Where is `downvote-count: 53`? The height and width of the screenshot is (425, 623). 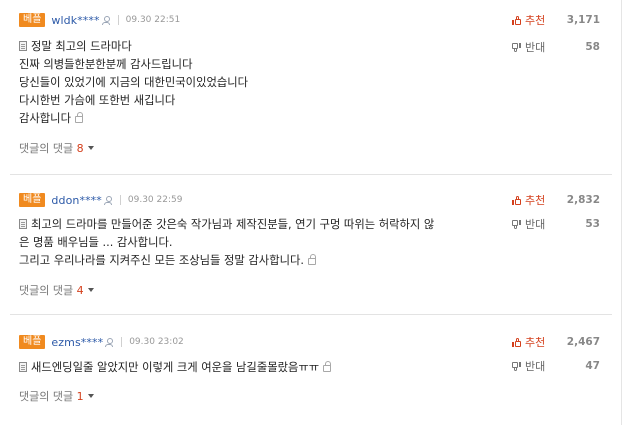 downvote-count: 53 is located at coordinates (592, 224).